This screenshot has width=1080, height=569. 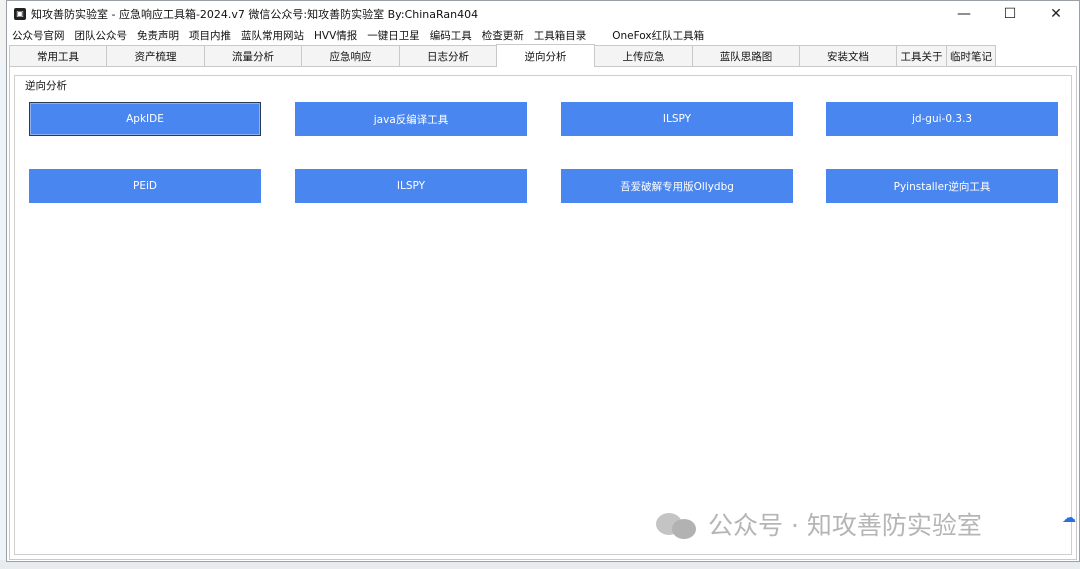 I want to click on menu-item-onefox: OneFox红队工具箱, so click(x=658, y=35).